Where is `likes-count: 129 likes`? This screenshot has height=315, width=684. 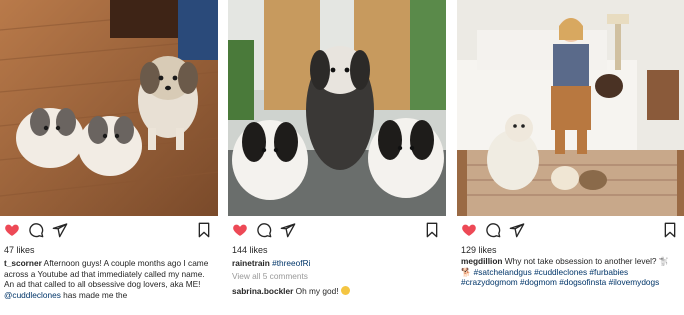 likes-count: 129 likes is located at coordinates (479, 250).